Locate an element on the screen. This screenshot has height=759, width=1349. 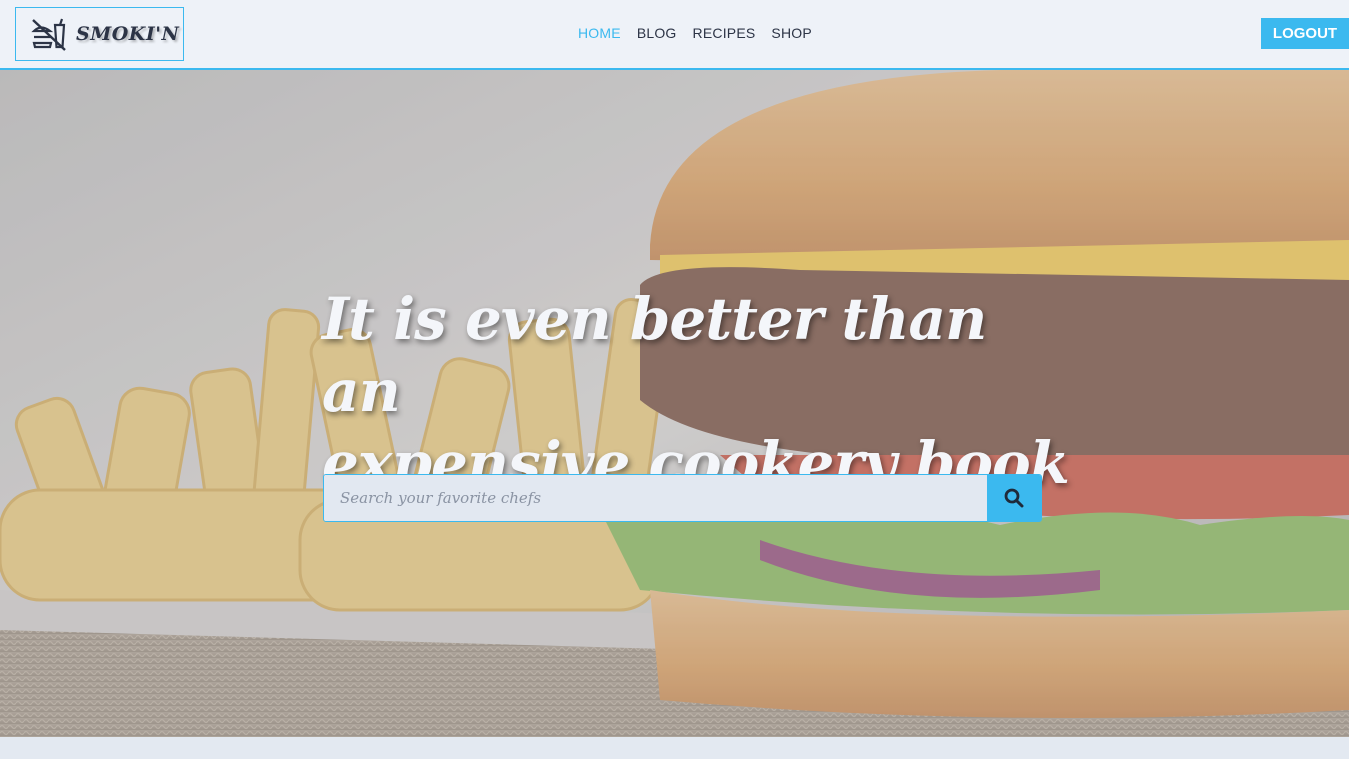
below-hero-strip is located at coordinates (674, 748).